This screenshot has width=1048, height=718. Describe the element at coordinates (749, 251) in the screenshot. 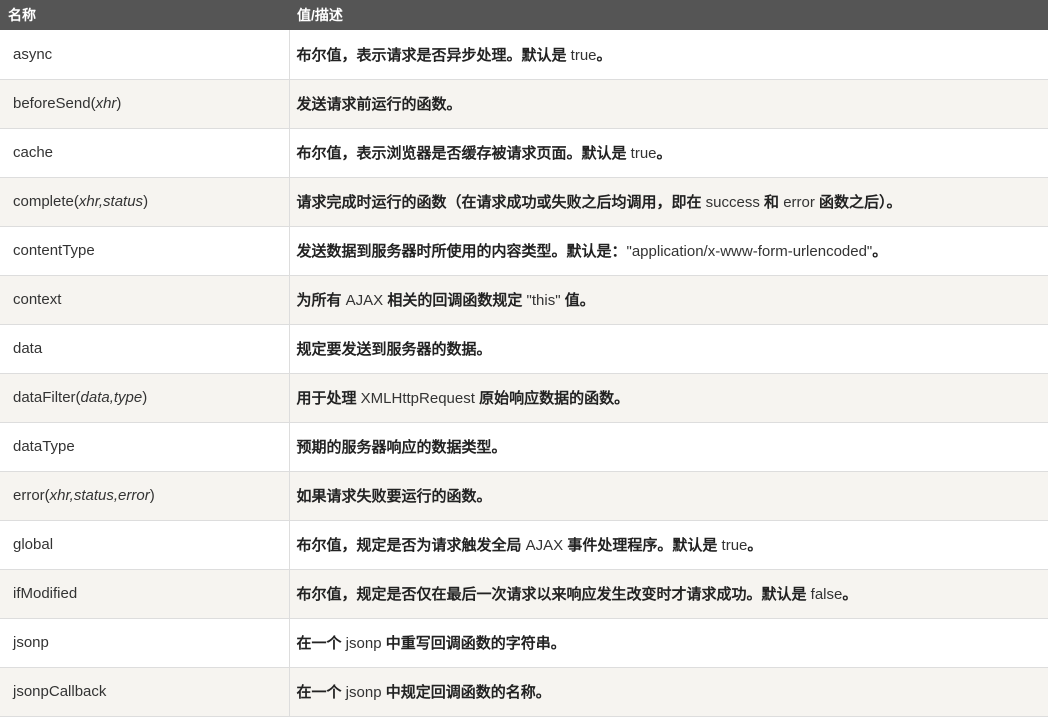

I see `description-literal: "application/x-www-form-urlencoded"` at that location.